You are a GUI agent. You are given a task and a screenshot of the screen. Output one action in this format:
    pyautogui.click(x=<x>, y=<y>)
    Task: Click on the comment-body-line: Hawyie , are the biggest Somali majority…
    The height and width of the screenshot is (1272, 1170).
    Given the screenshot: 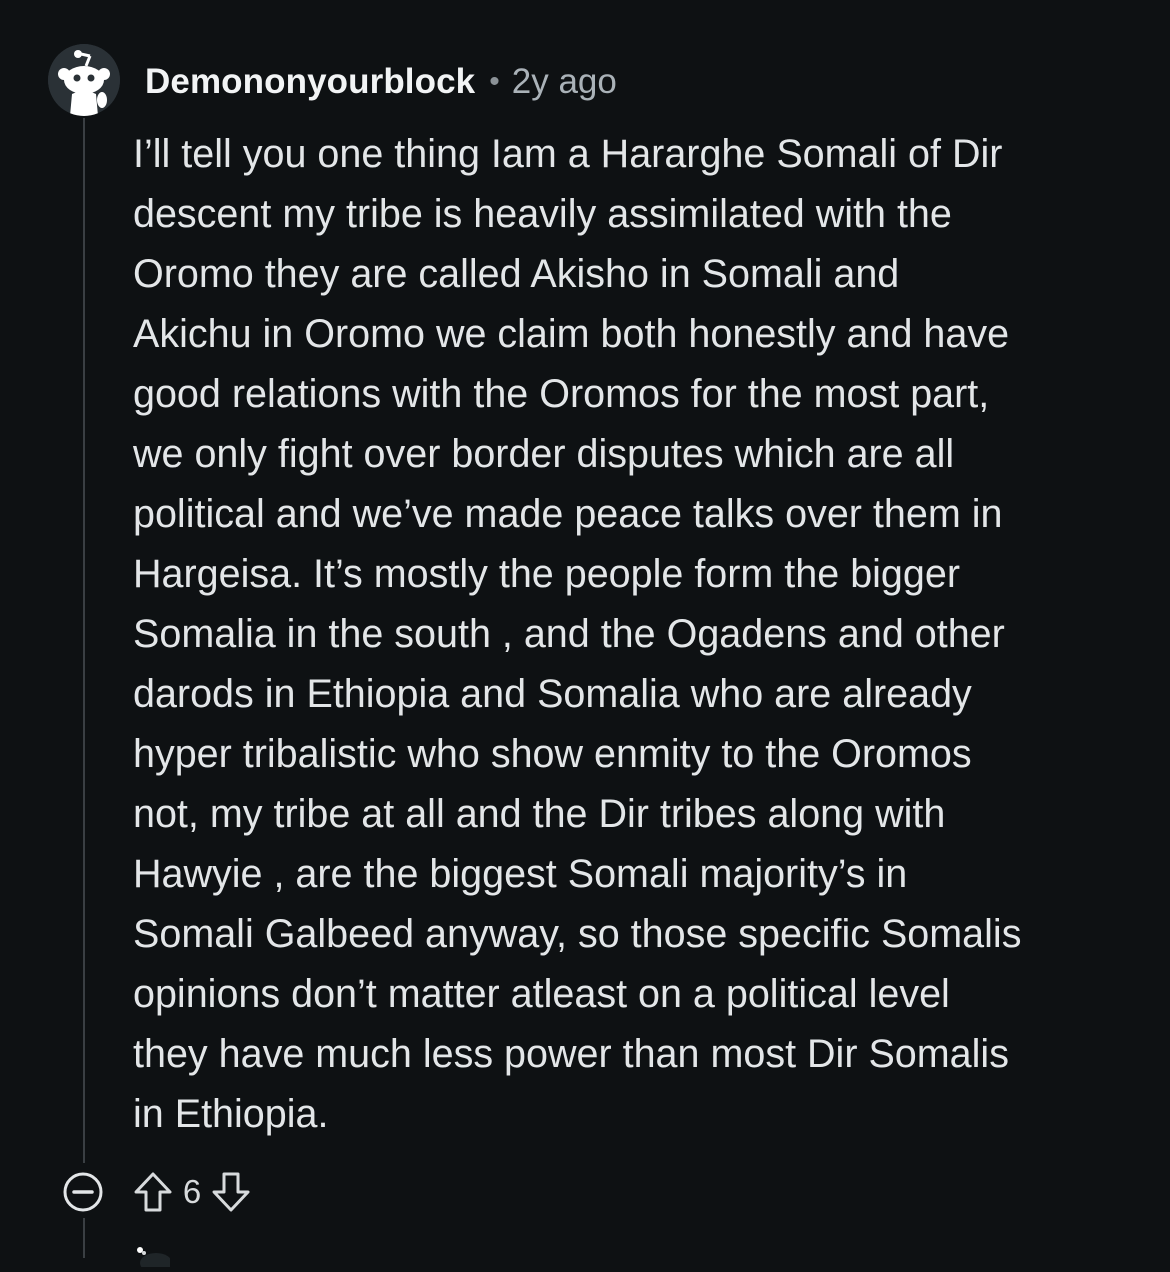 What is the action you would take?
    pyautogui.click(x=520, y=874)
    